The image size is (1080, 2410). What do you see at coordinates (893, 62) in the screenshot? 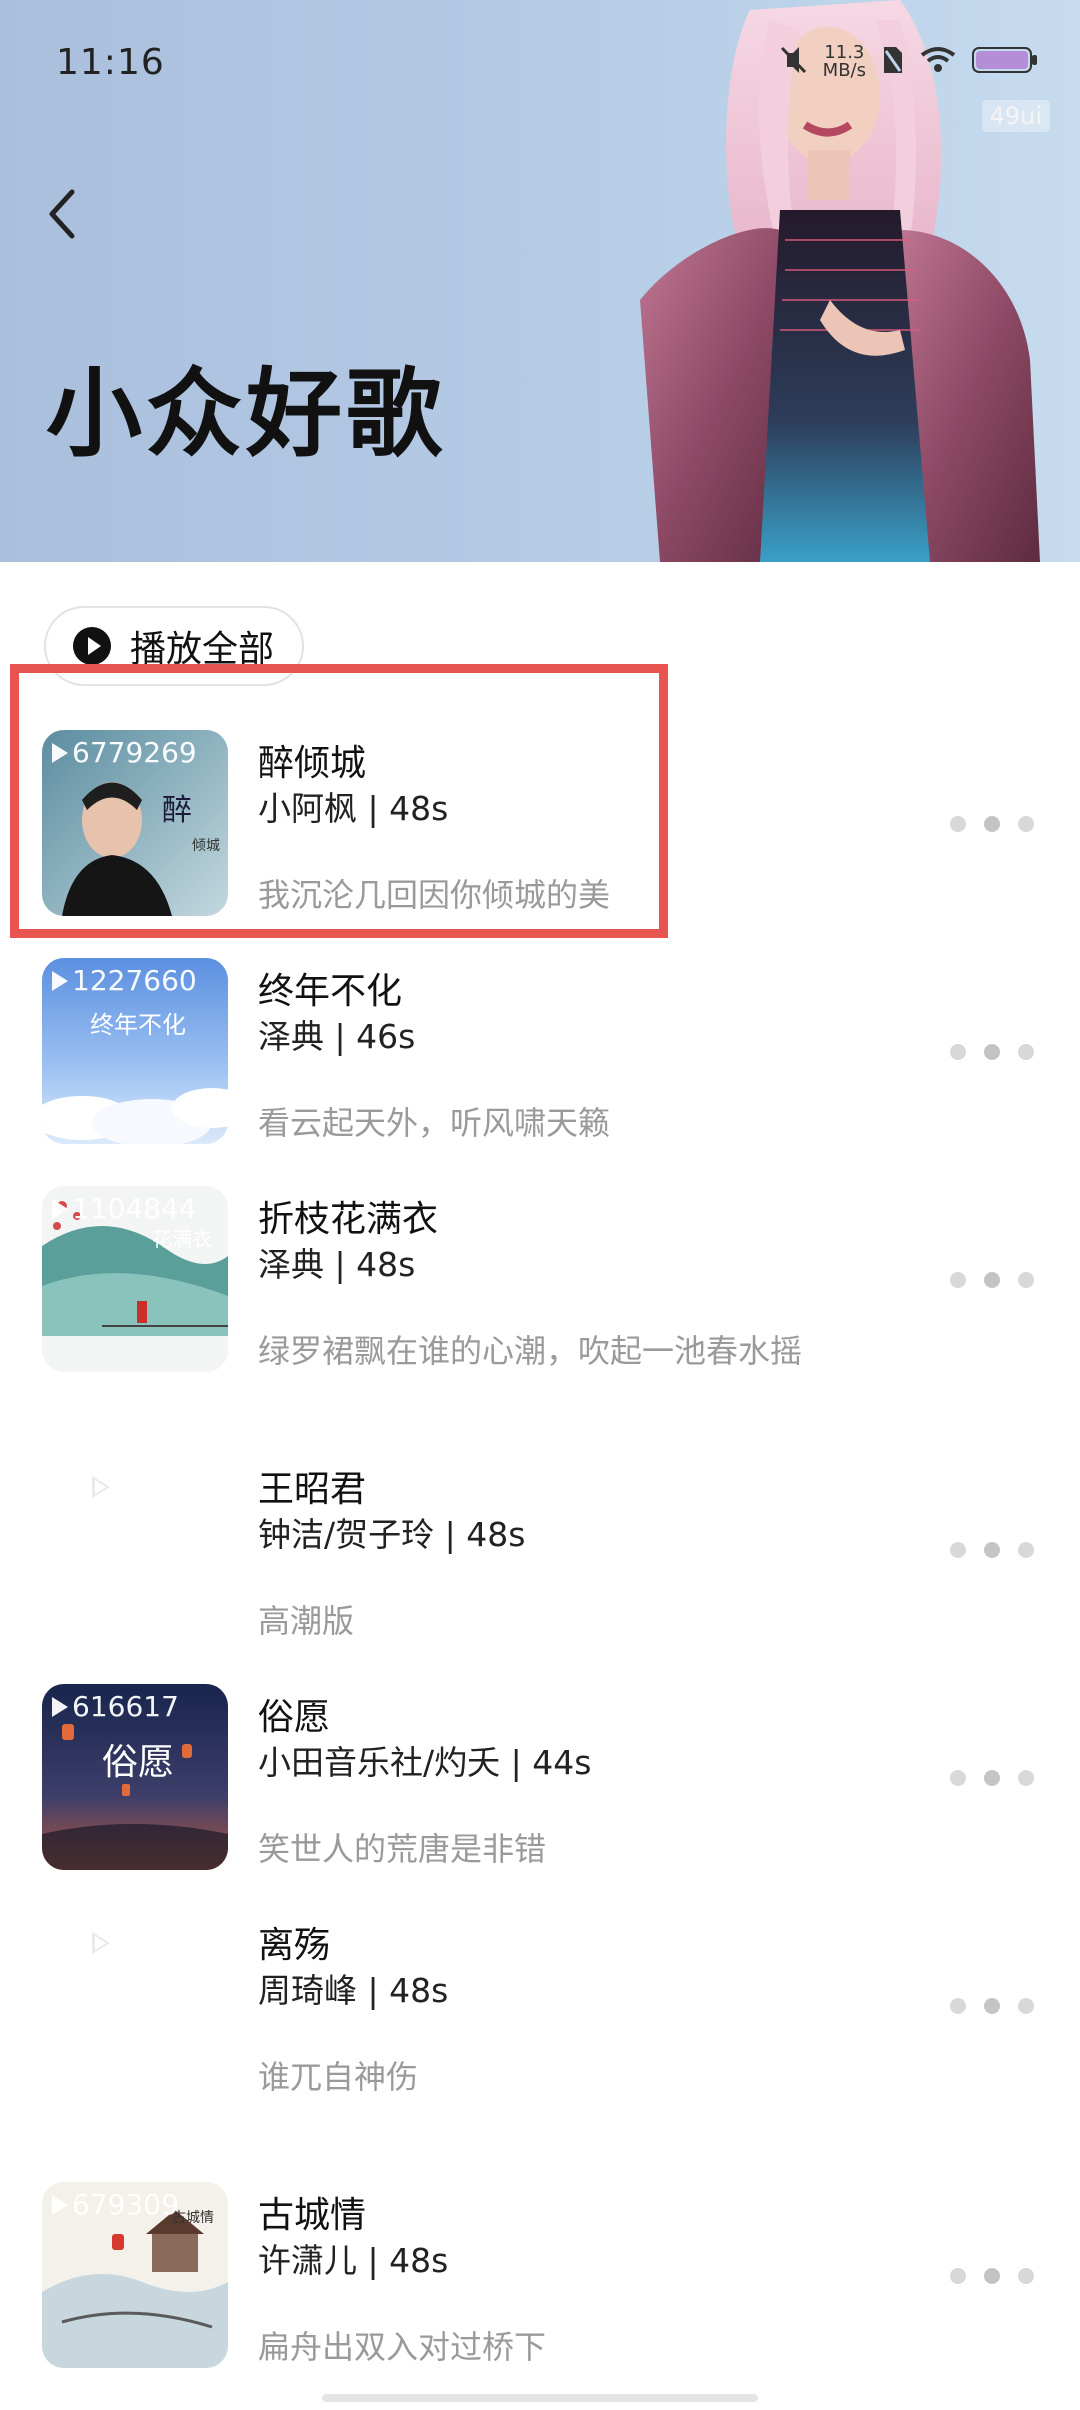
I see `sim-icon` at bounding box center [893, 62].